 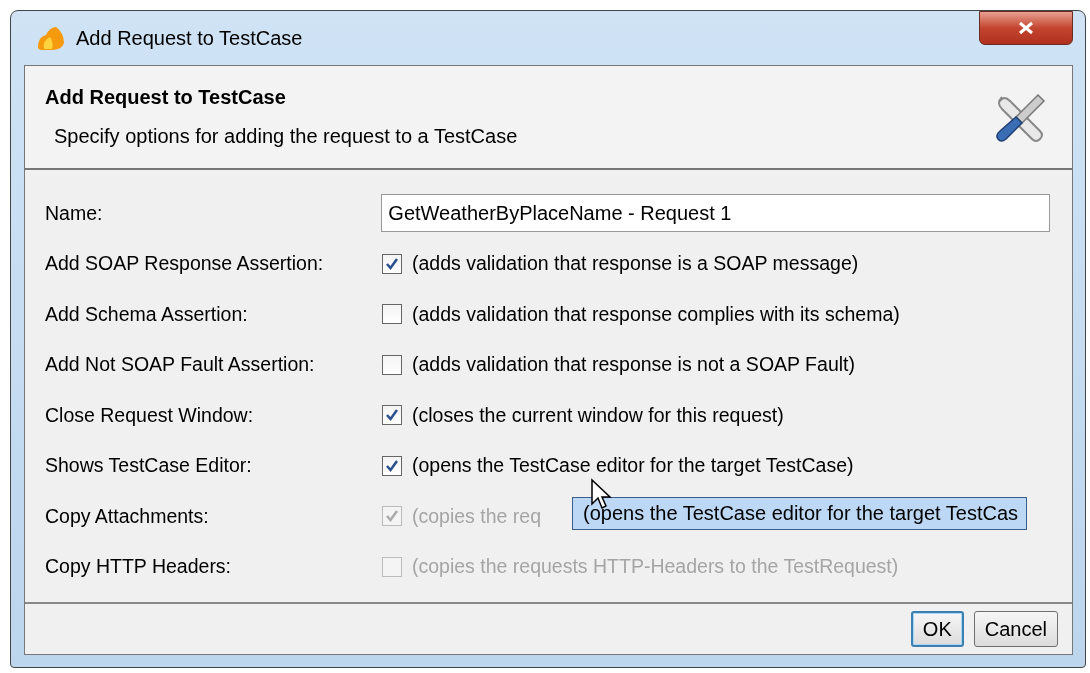 What do you see at coordinates (185, 264) in the screenshot?
I see `field-label: Add SOAP Response Assertion:` at bounding box center [185, 264].